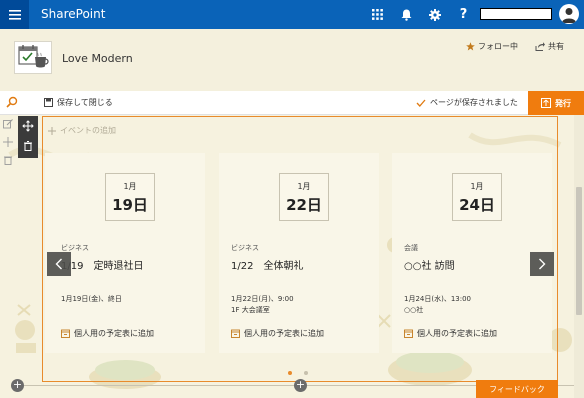 The image size is (584, 398). Describe the element at coordinates (474, 102) in the screenshot. I see `save-status-label: ページが保存されました` at that location.